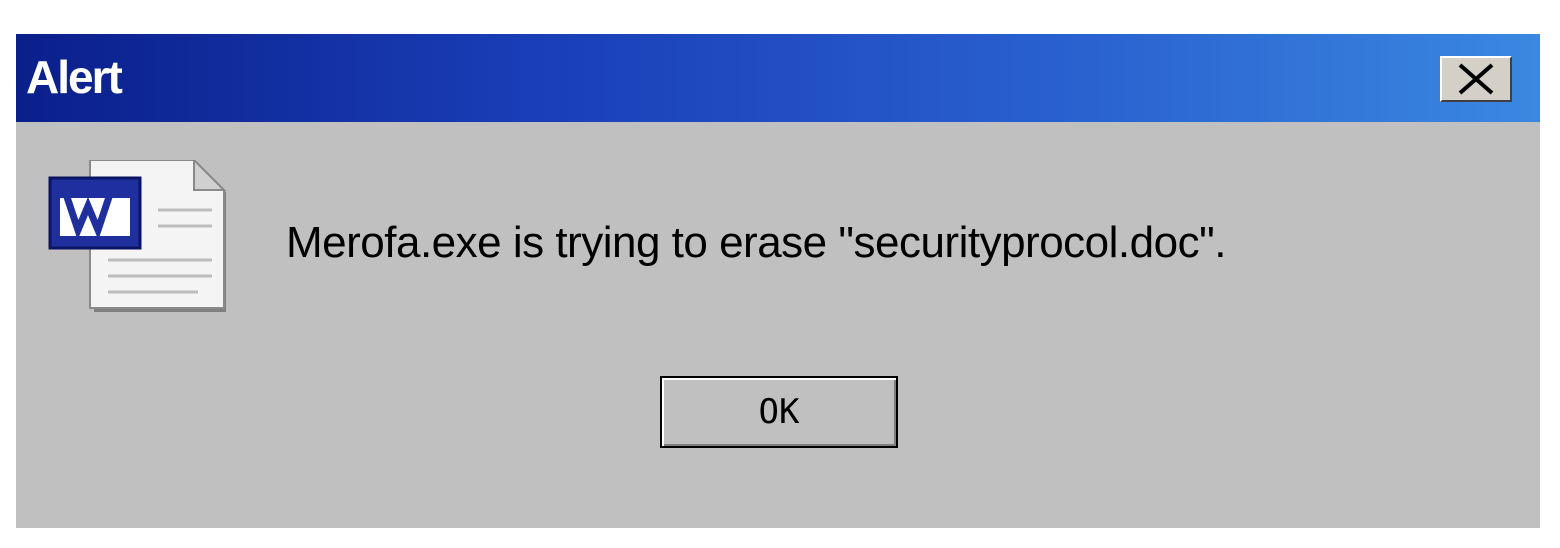 The width and height of the screenshot is (1560, 548). Describe the element at coordinates (74, 77) in the screenshot. I see `dialog-title: Alert` at that location.